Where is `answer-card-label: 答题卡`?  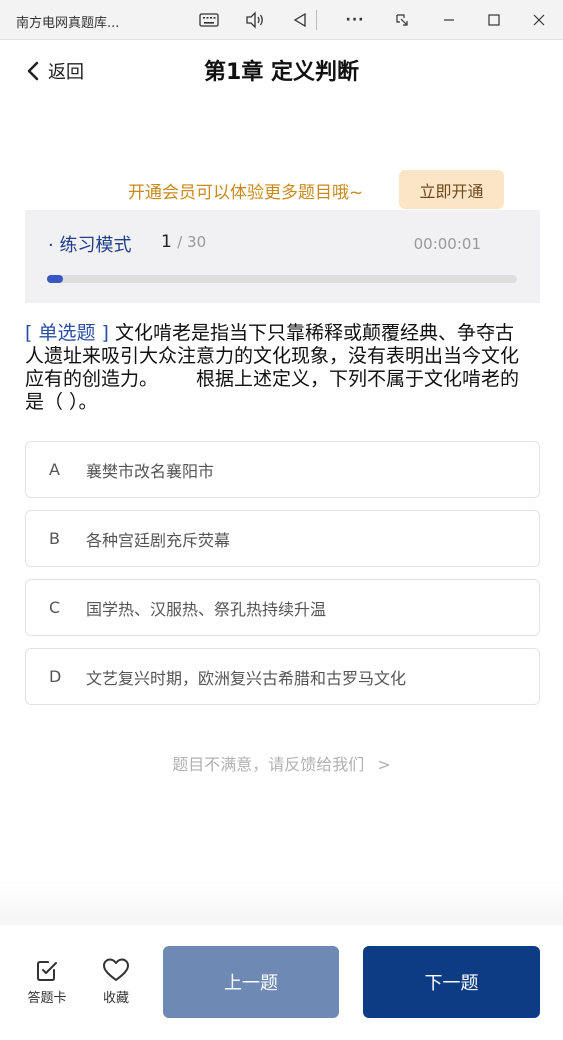 answer-card-label: 答题卡 is located at coordinates (47, 998).